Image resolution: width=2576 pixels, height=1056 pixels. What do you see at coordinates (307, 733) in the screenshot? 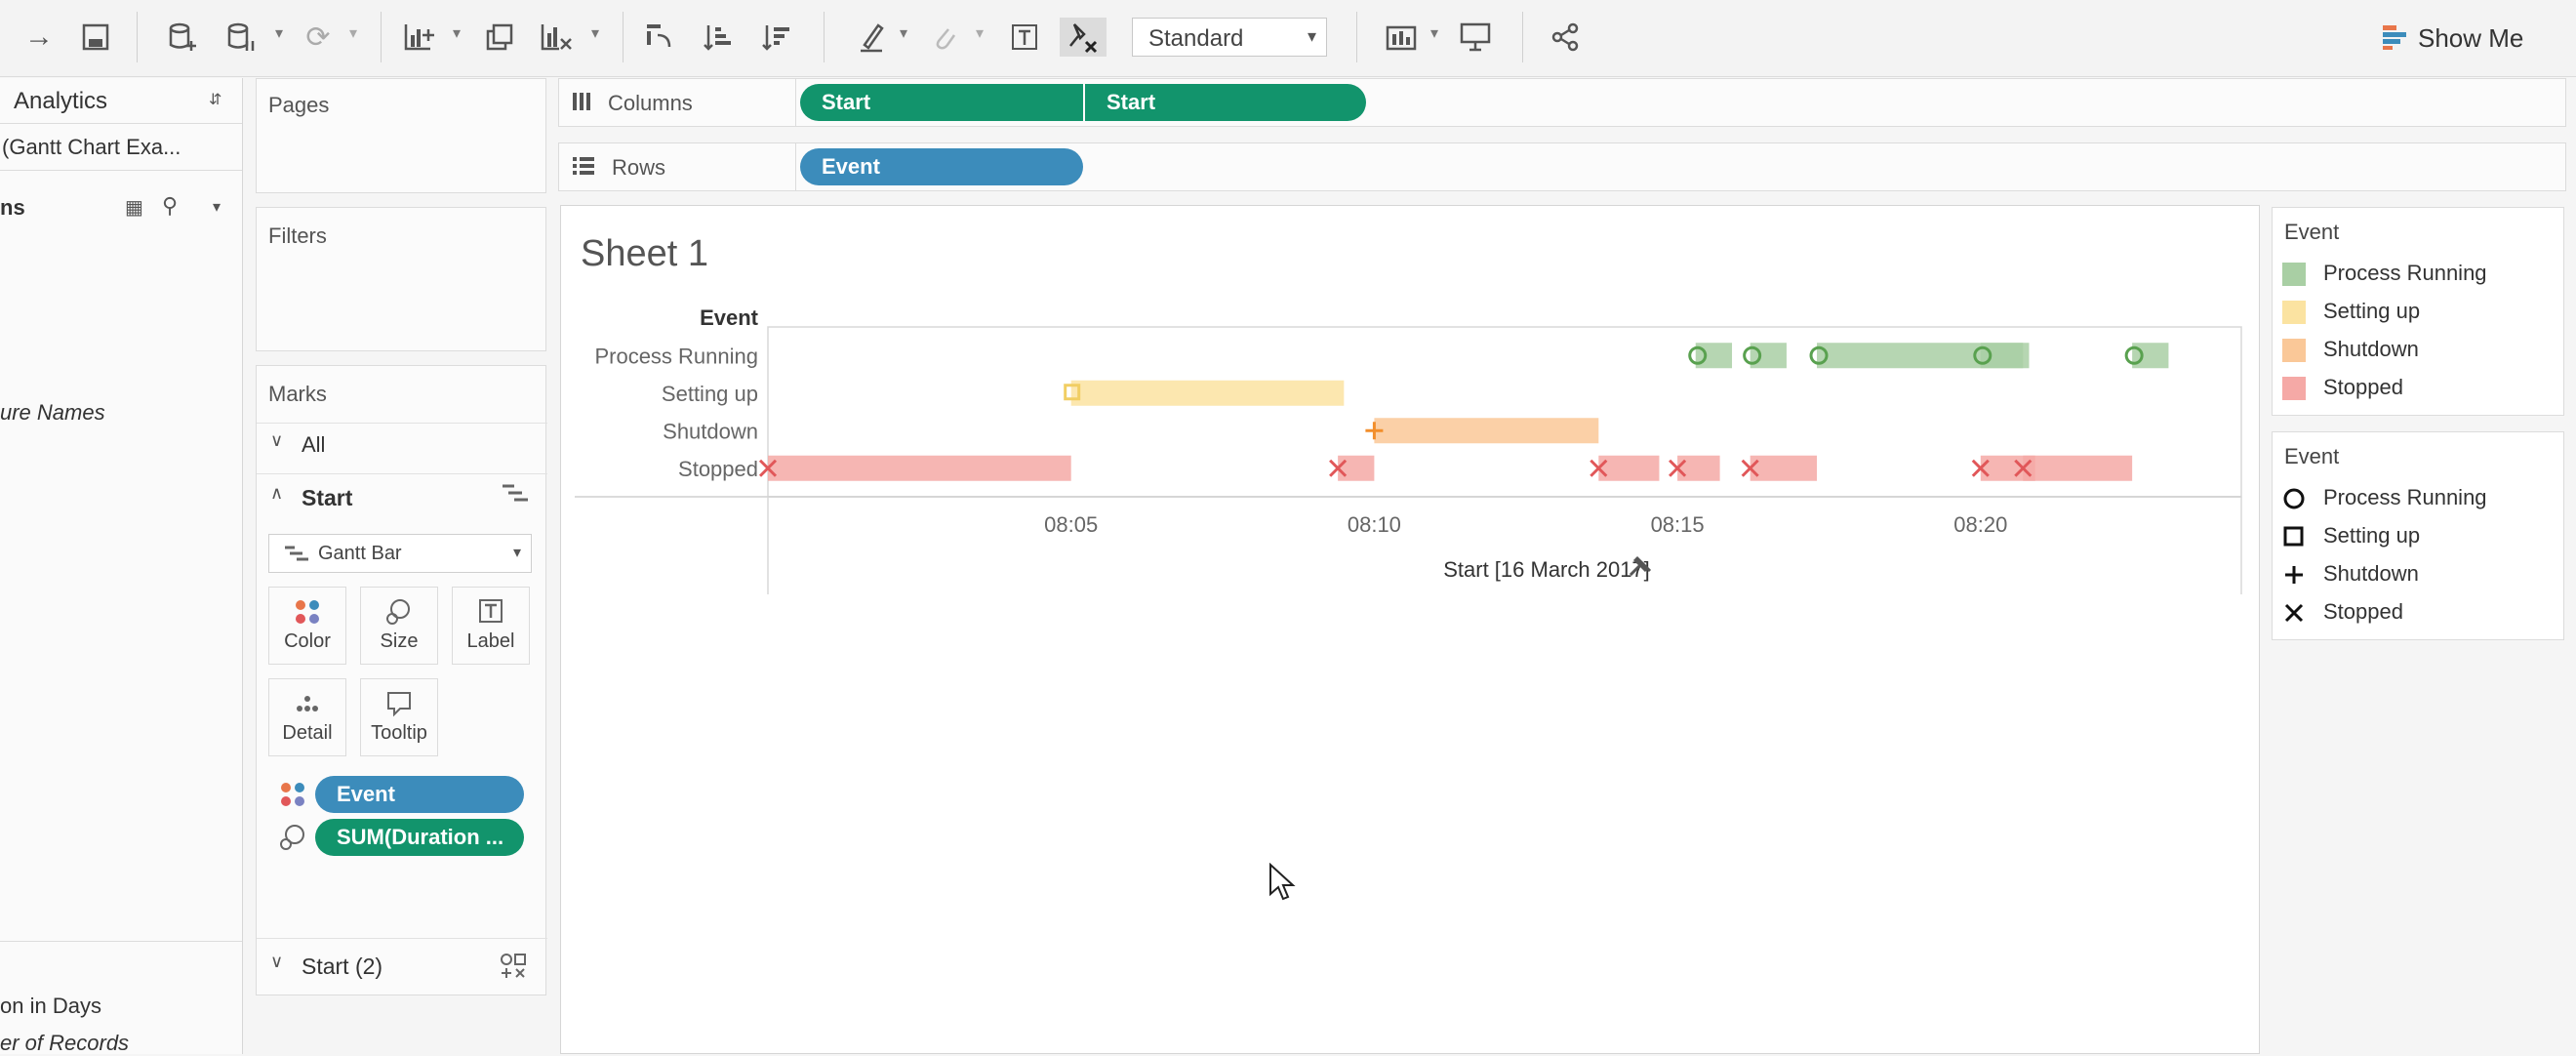
I see `detail-label: Detail` at bounding box center [307, 733].